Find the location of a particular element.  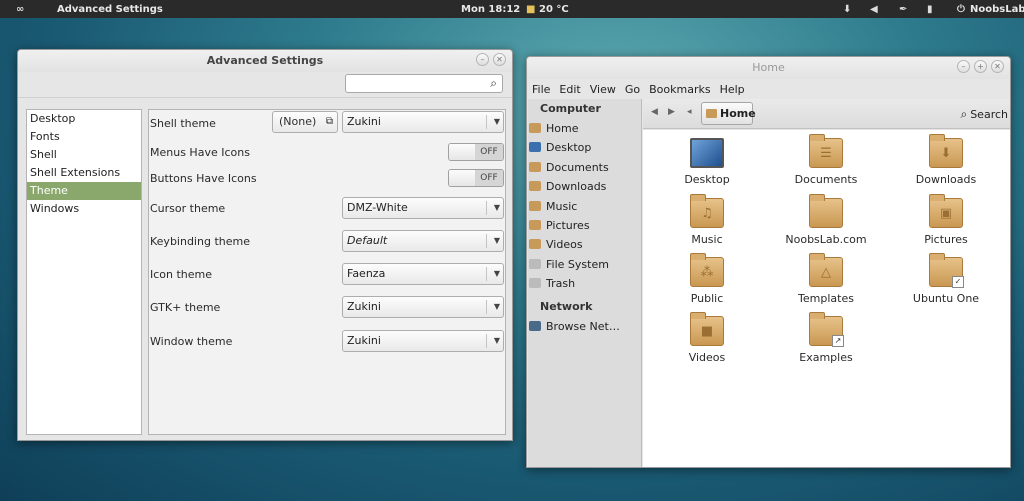

file-music: ♫ Music is located at coordinates (707, 220).